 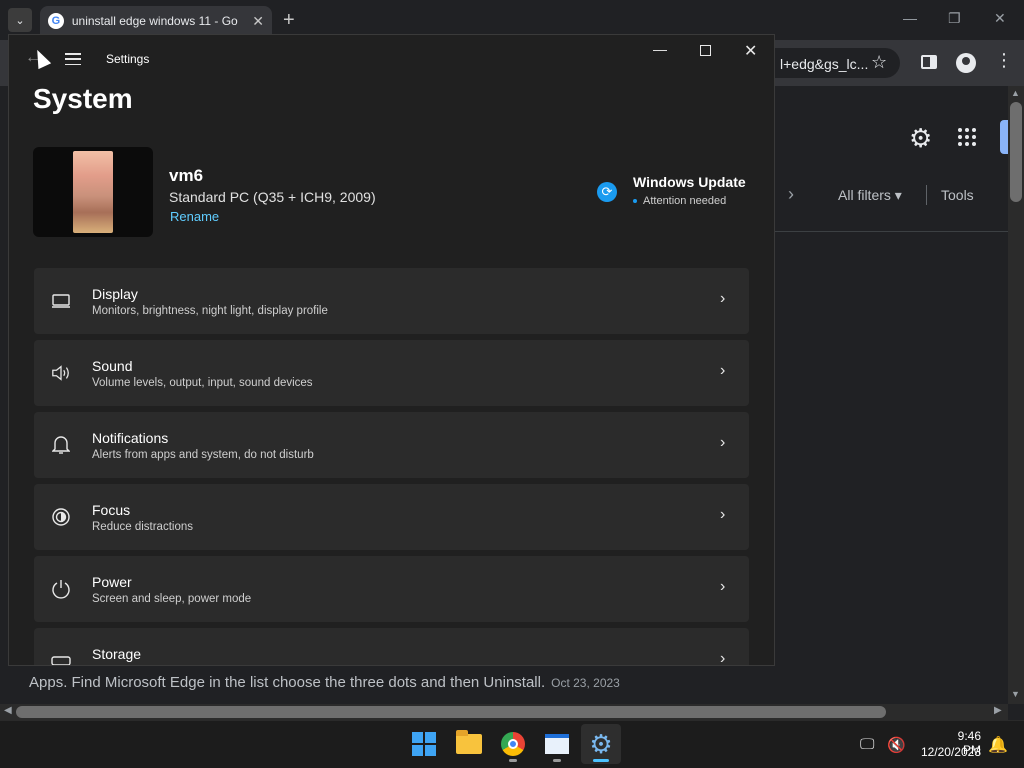 I want to click on settings-gear-icon: ⚙, so click(x=601, y=744).